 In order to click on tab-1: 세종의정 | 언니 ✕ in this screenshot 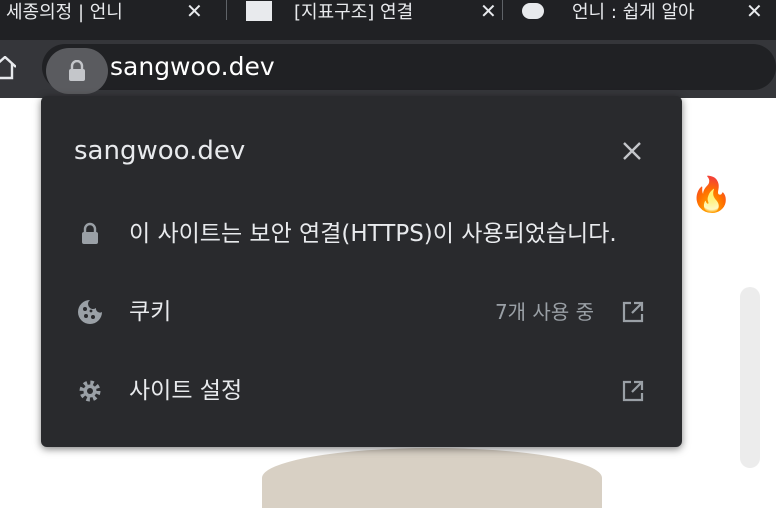, I will do `click(106, 11)`.